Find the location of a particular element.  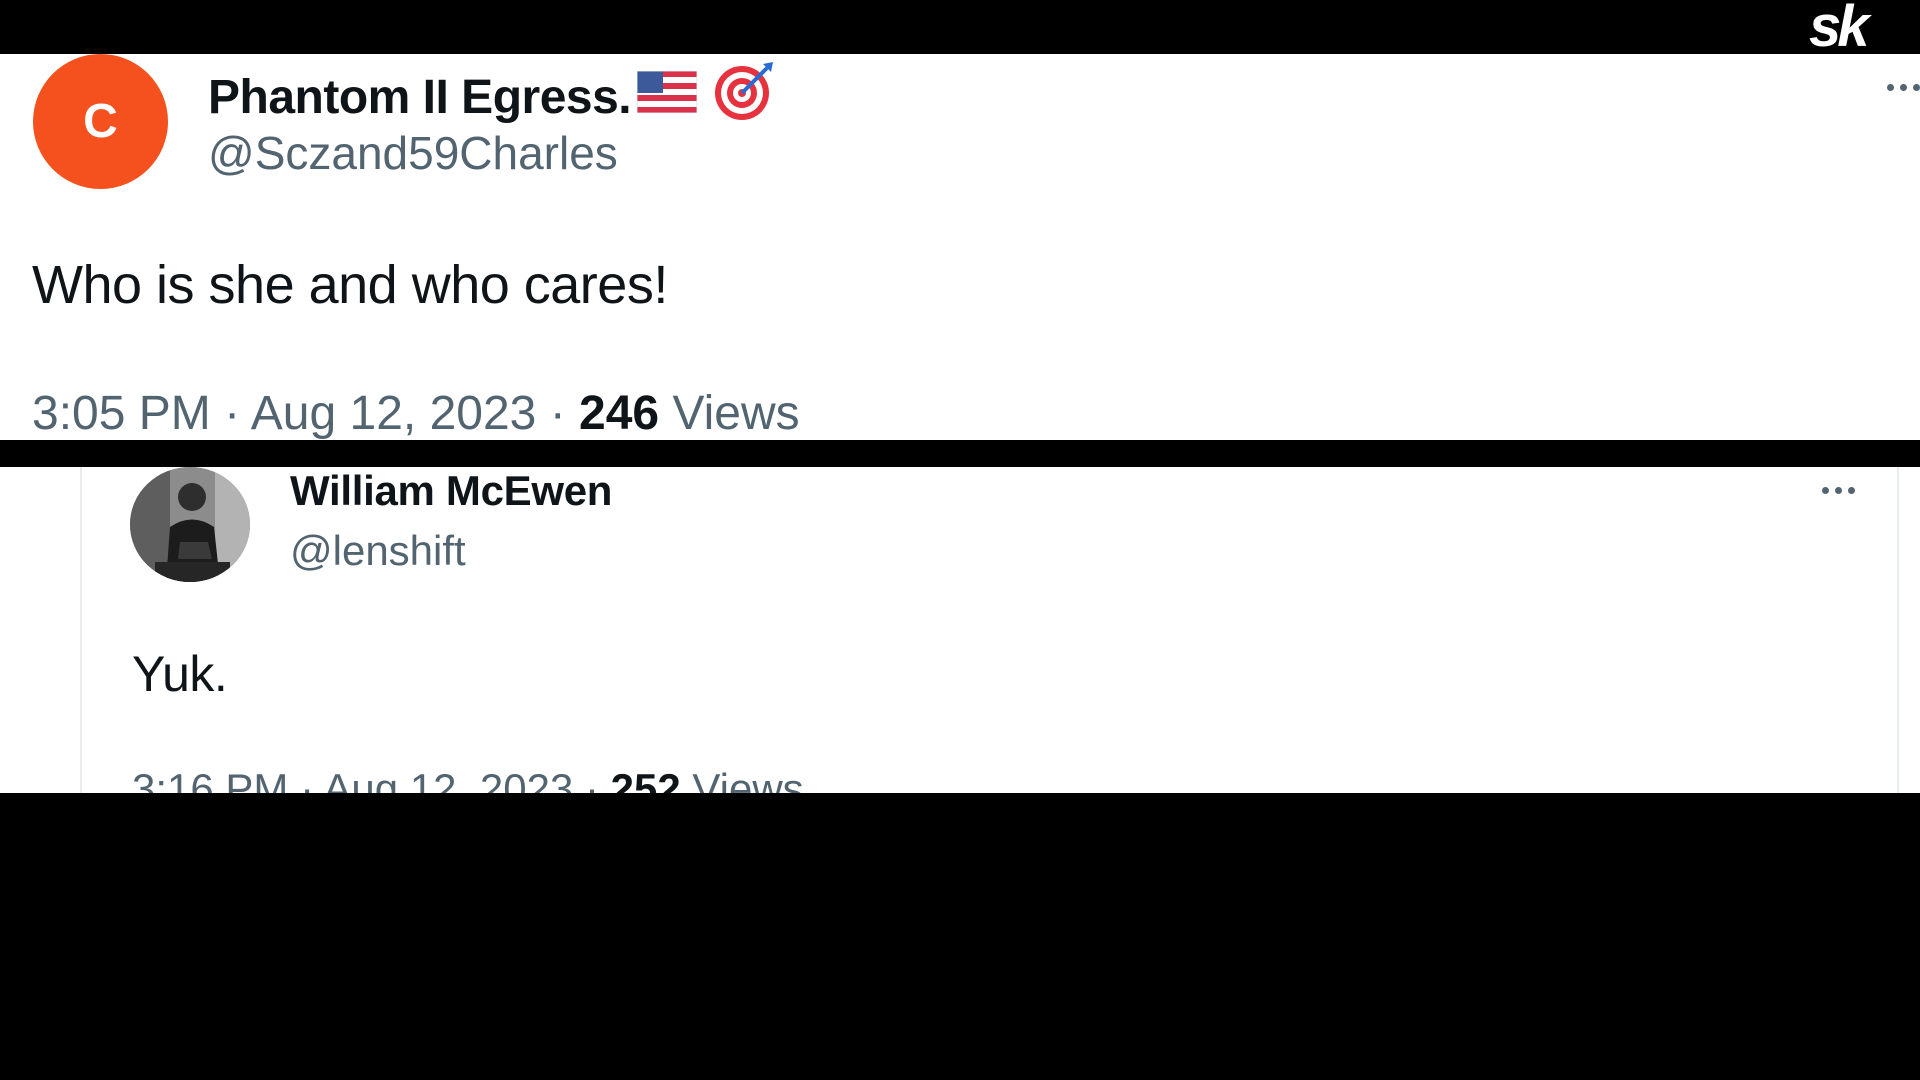

user-handle: @Sczand59Charles is located at coordinates (413, 153).